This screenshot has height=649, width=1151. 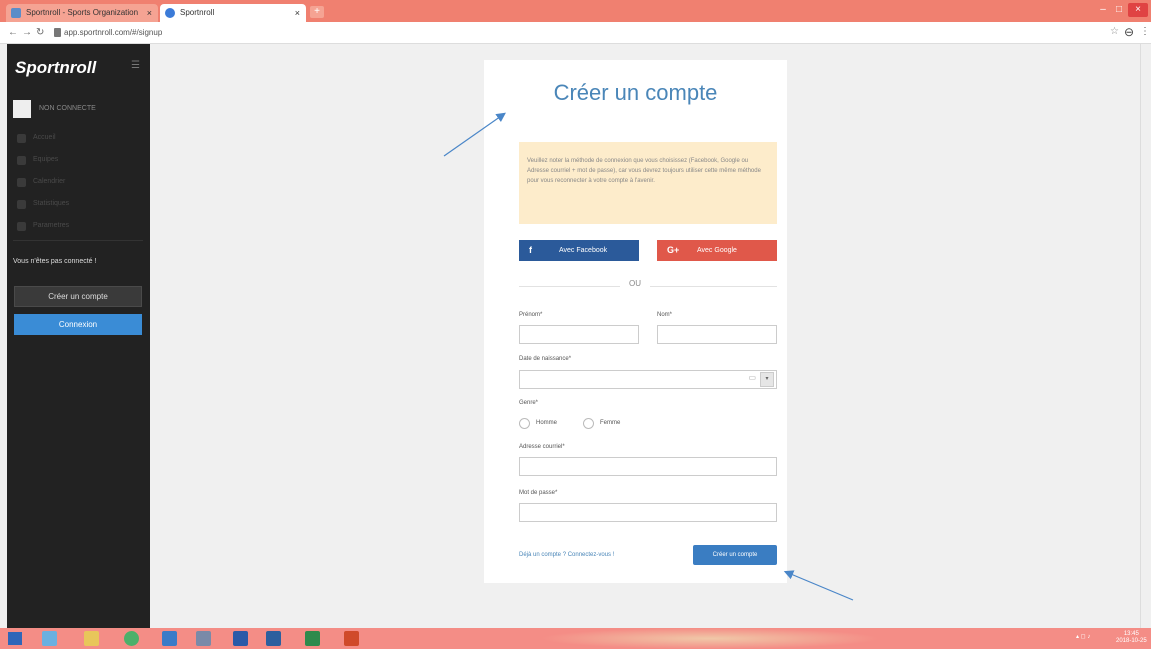 I want to click on sidebar-divider, so click(x=78, y=240).